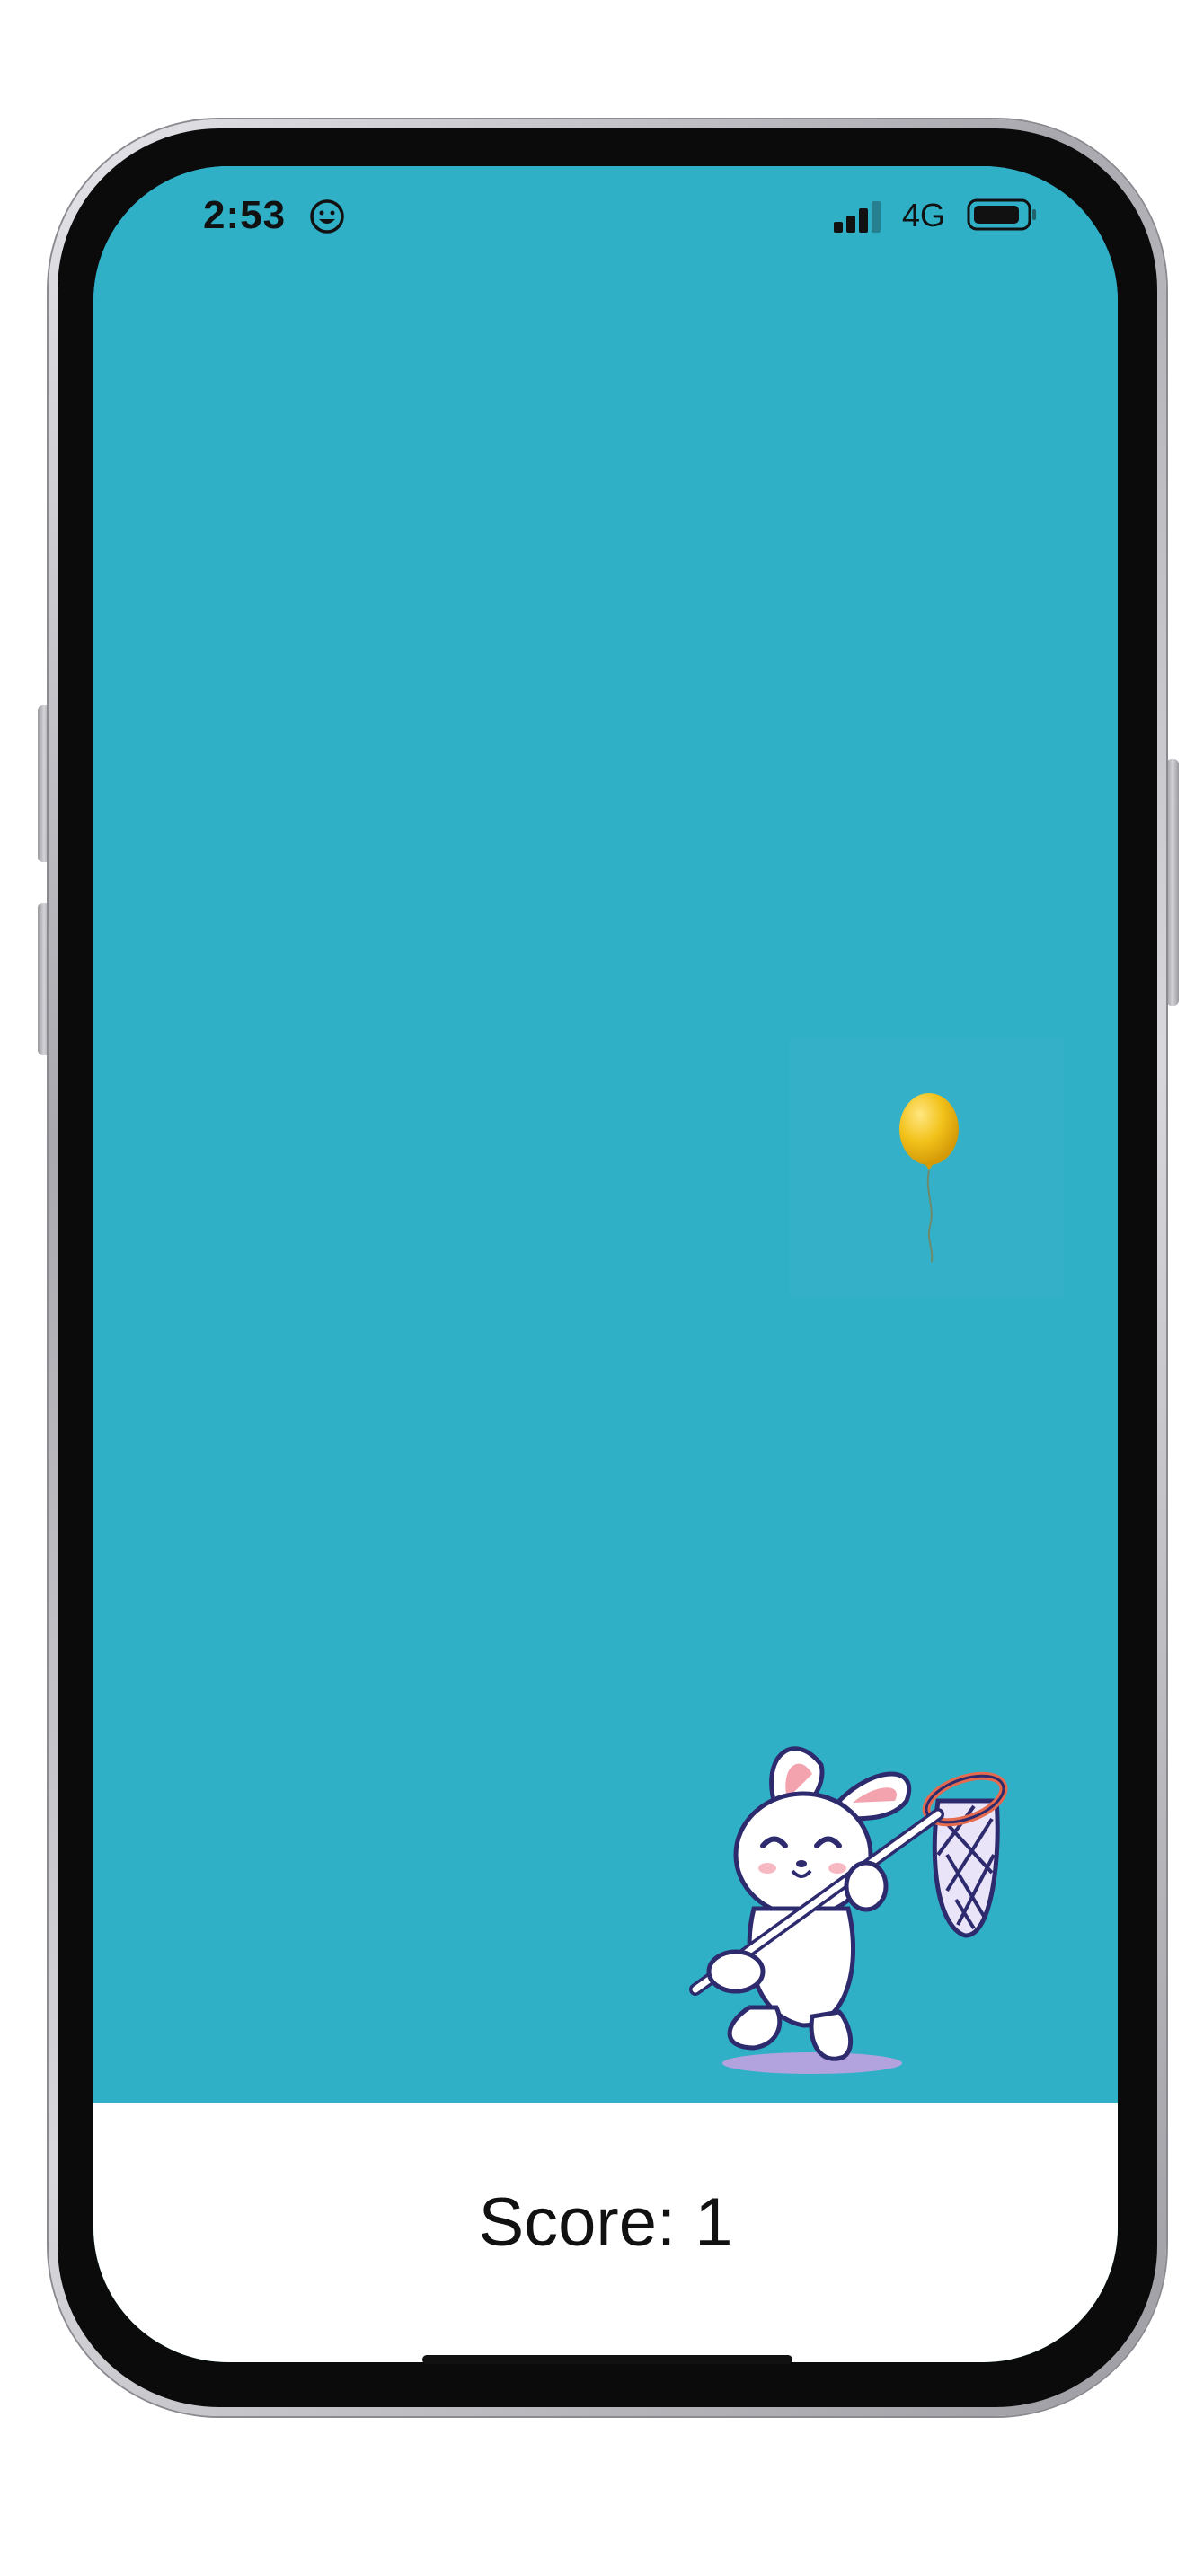  I want to click on bunny-with-net, so click(848, 1910).